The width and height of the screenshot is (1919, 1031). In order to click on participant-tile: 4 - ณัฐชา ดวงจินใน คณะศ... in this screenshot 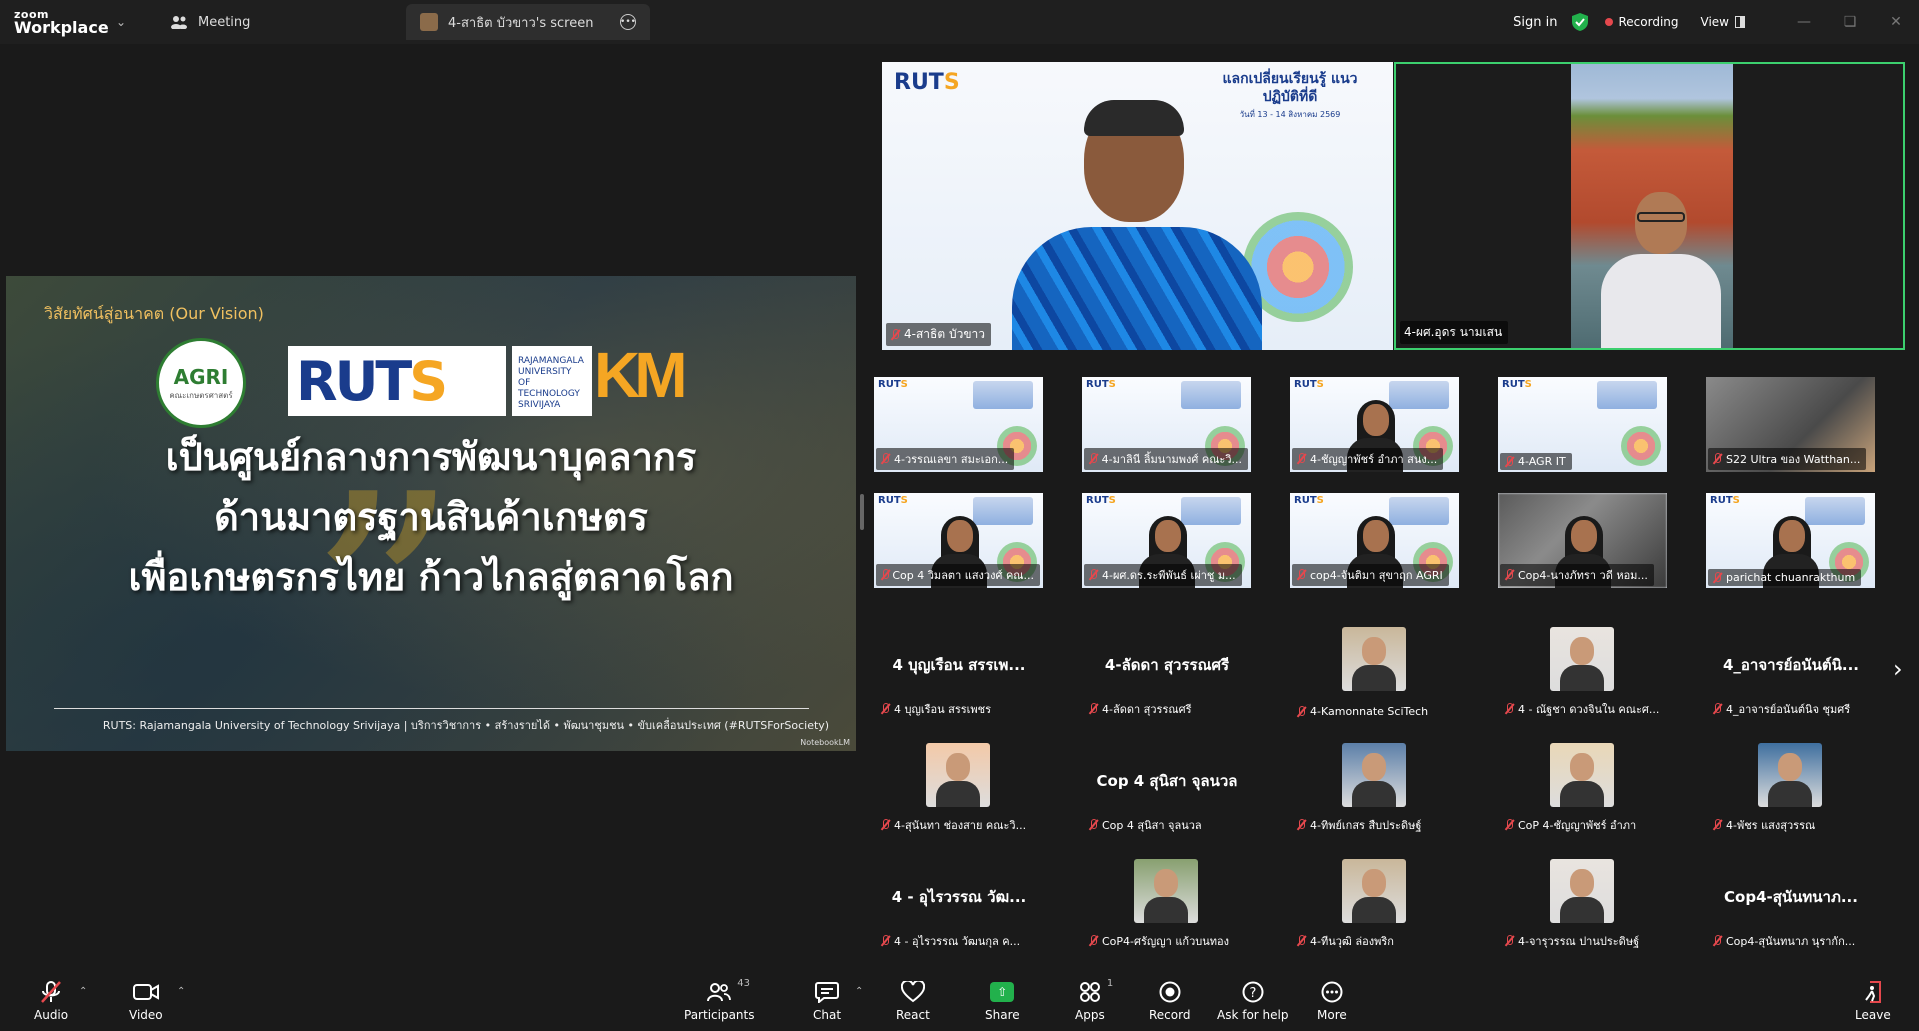, I will do `click(1583, 674)`.